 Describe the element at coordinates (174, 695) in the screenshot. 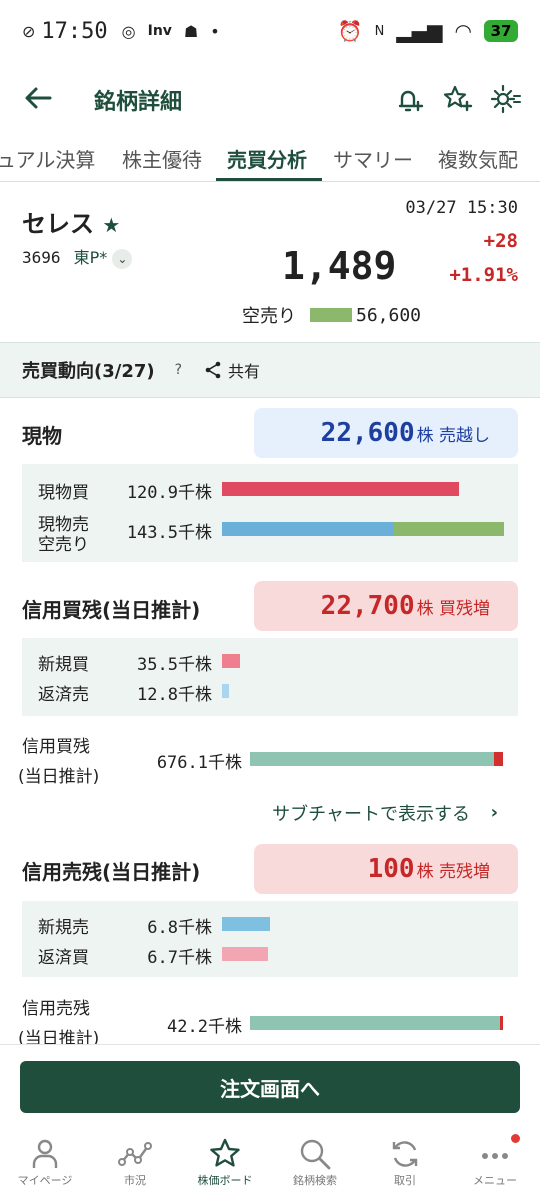

I see `margin-repay-sell-value: 12.8千株` at that location.